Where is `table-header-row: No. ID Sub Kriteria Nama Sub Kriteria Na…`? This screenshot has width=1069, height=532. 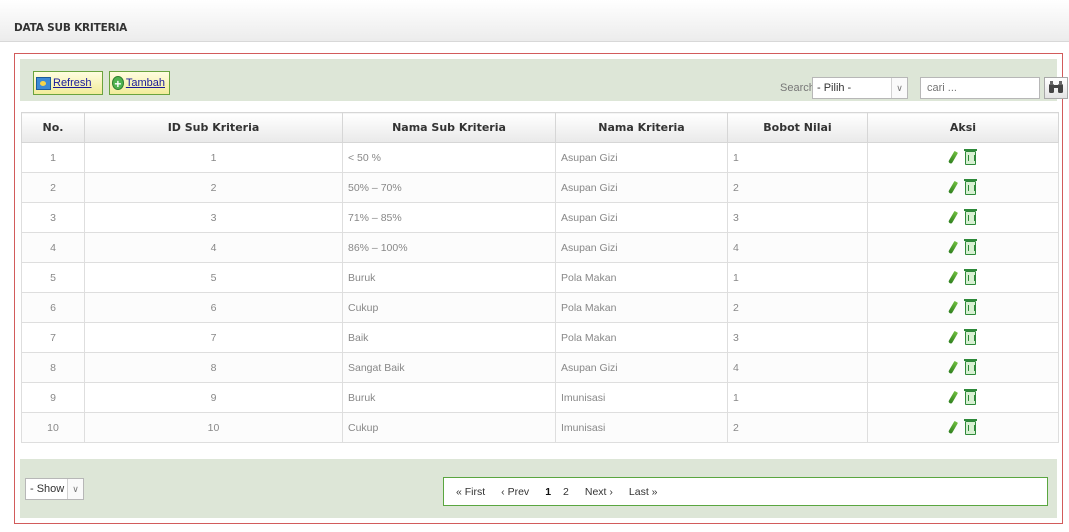
table-header-row: No. ID Sub Kriteria Nama Sub Kriteria Na… is located at coordinates (540, 127).